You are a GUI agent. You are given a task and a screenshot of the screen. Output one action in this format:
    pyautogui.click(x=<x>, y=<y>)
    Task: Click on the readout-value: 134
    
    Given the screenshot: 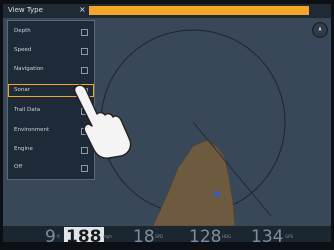 What is the action you would take?
    pyautogui.click(x=267, y=234)
    